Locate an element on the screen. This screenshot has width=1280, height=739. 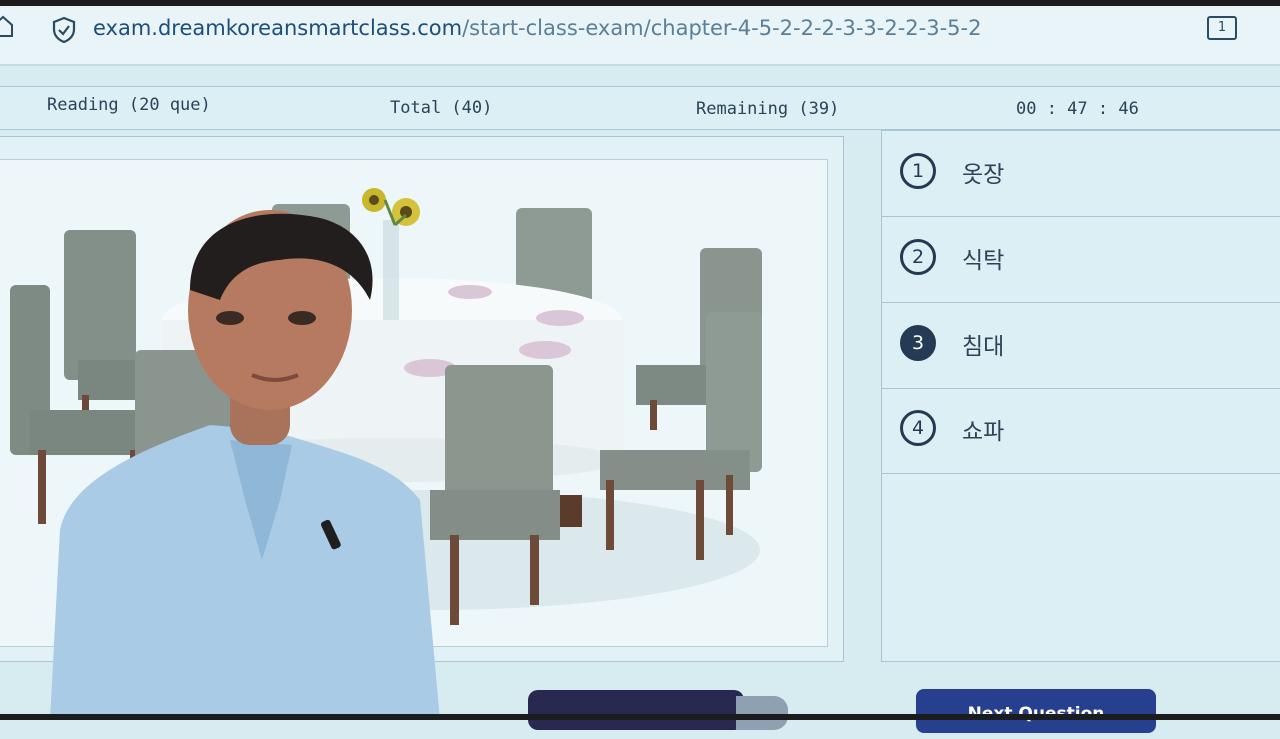
total-count: Total (40) is located at coordinates (441, 108).